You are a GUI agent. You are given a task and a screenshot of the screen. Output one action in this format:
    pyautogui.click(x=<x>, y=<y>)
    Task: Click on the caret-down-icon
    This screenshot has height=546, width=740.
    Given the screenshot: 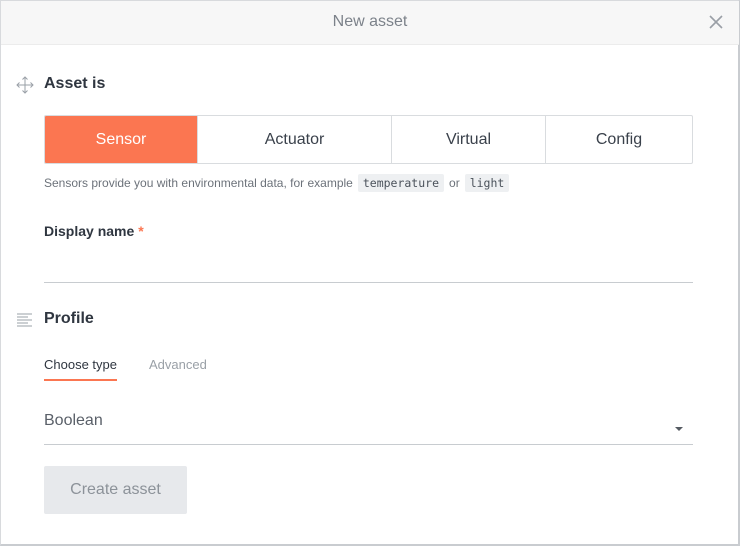 What is the action you would take?
    pyautogui.click(x=679, y=429)
    